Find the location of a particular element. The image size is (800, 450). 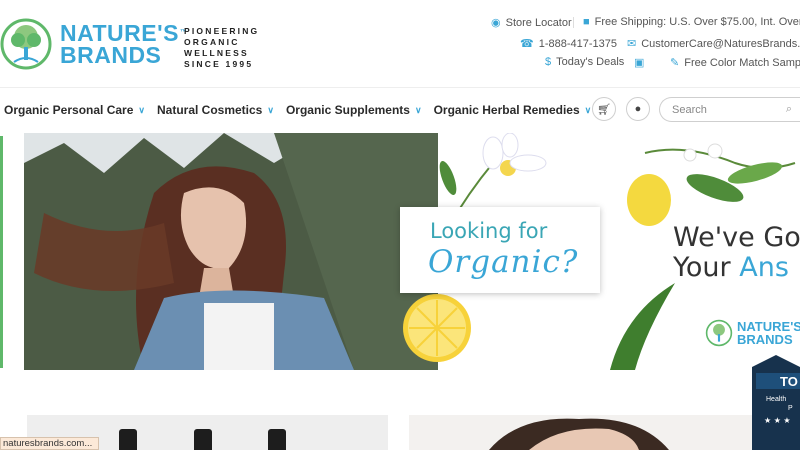

badge-sub-text: Health is located at coordinates (776, 399).